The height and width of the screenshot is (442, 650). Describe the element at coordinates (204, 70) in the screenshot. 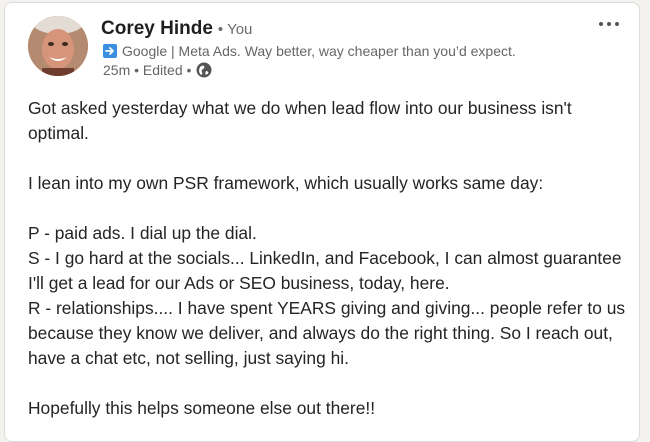

I see `globe-icon` at that location.